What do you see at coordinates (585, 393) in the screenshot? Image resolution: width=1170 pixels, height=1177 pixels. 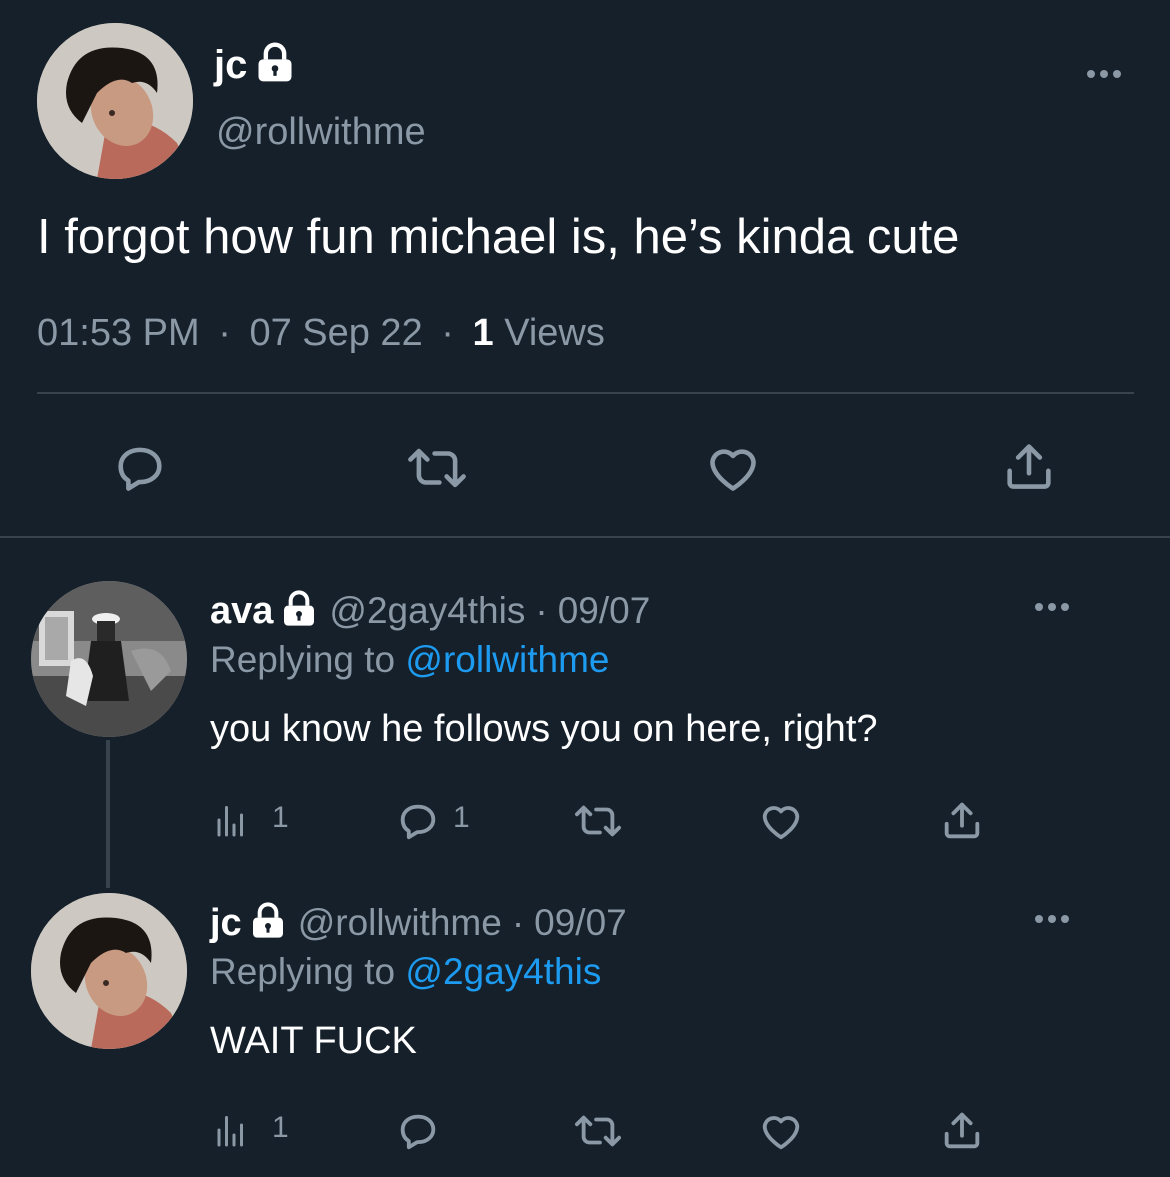 I see `divider` at bounding box center [585, 393].